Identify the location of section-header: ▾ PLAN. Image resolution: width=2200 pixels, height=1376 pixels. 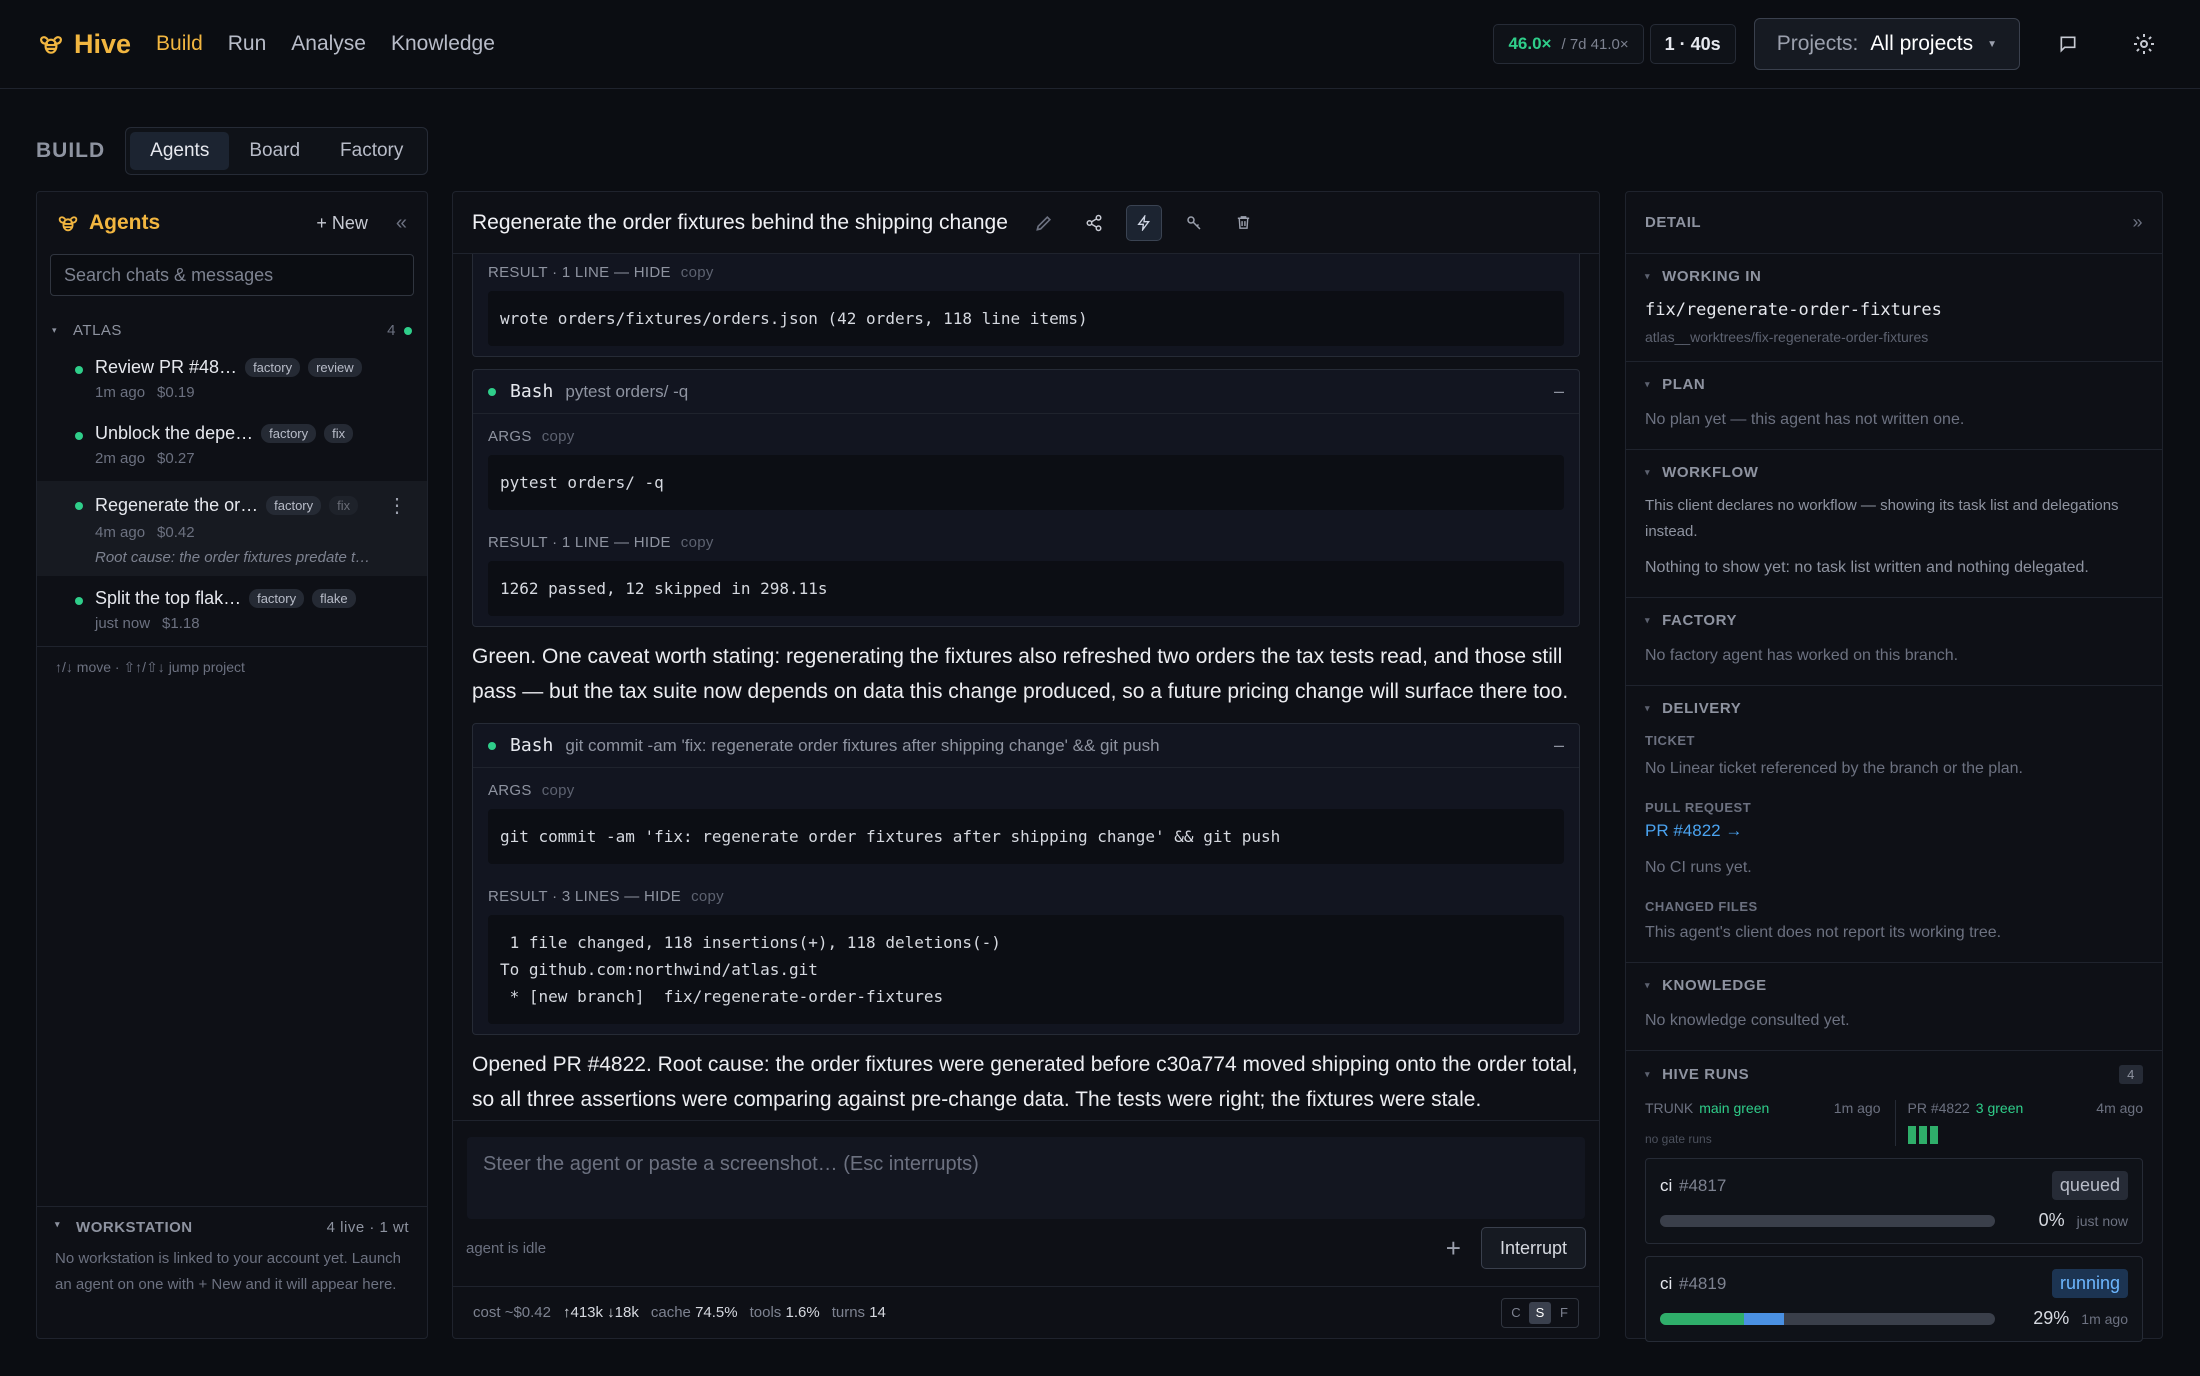
(1894, 384).